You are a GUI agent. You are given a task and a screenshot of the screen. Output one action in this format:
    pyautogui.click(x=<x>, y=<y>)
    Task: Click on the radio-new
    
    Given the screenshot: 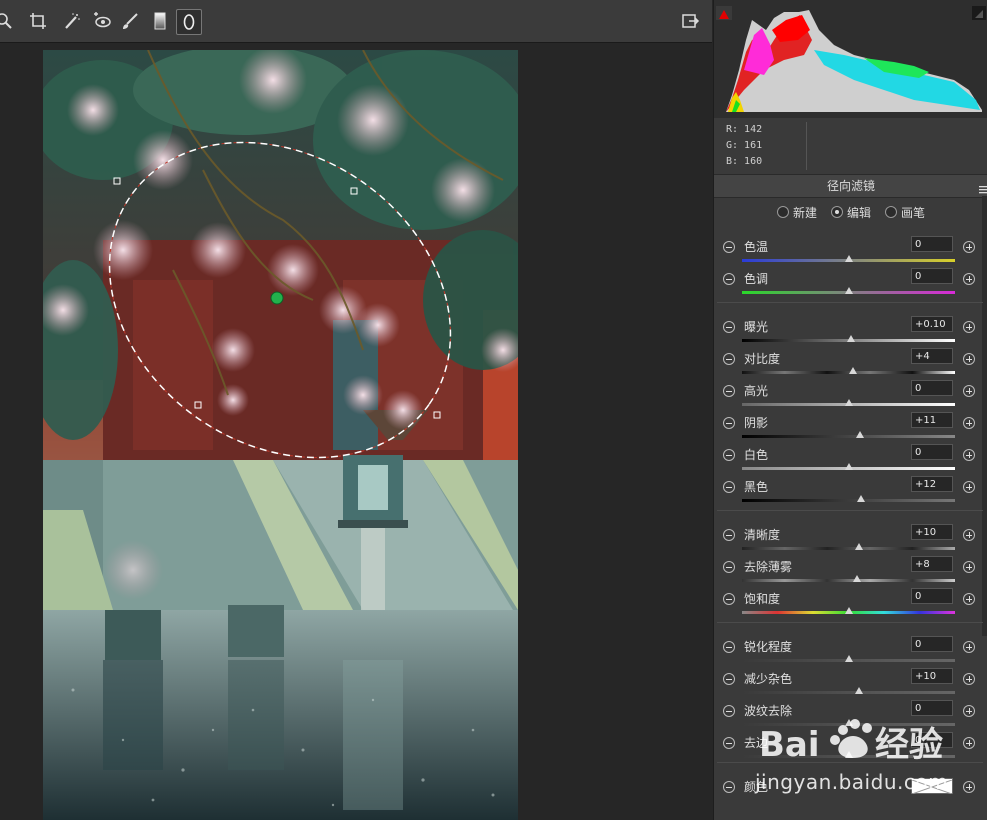 What is the action you would take?
    pyautogui.click(x=782, y=212)
    